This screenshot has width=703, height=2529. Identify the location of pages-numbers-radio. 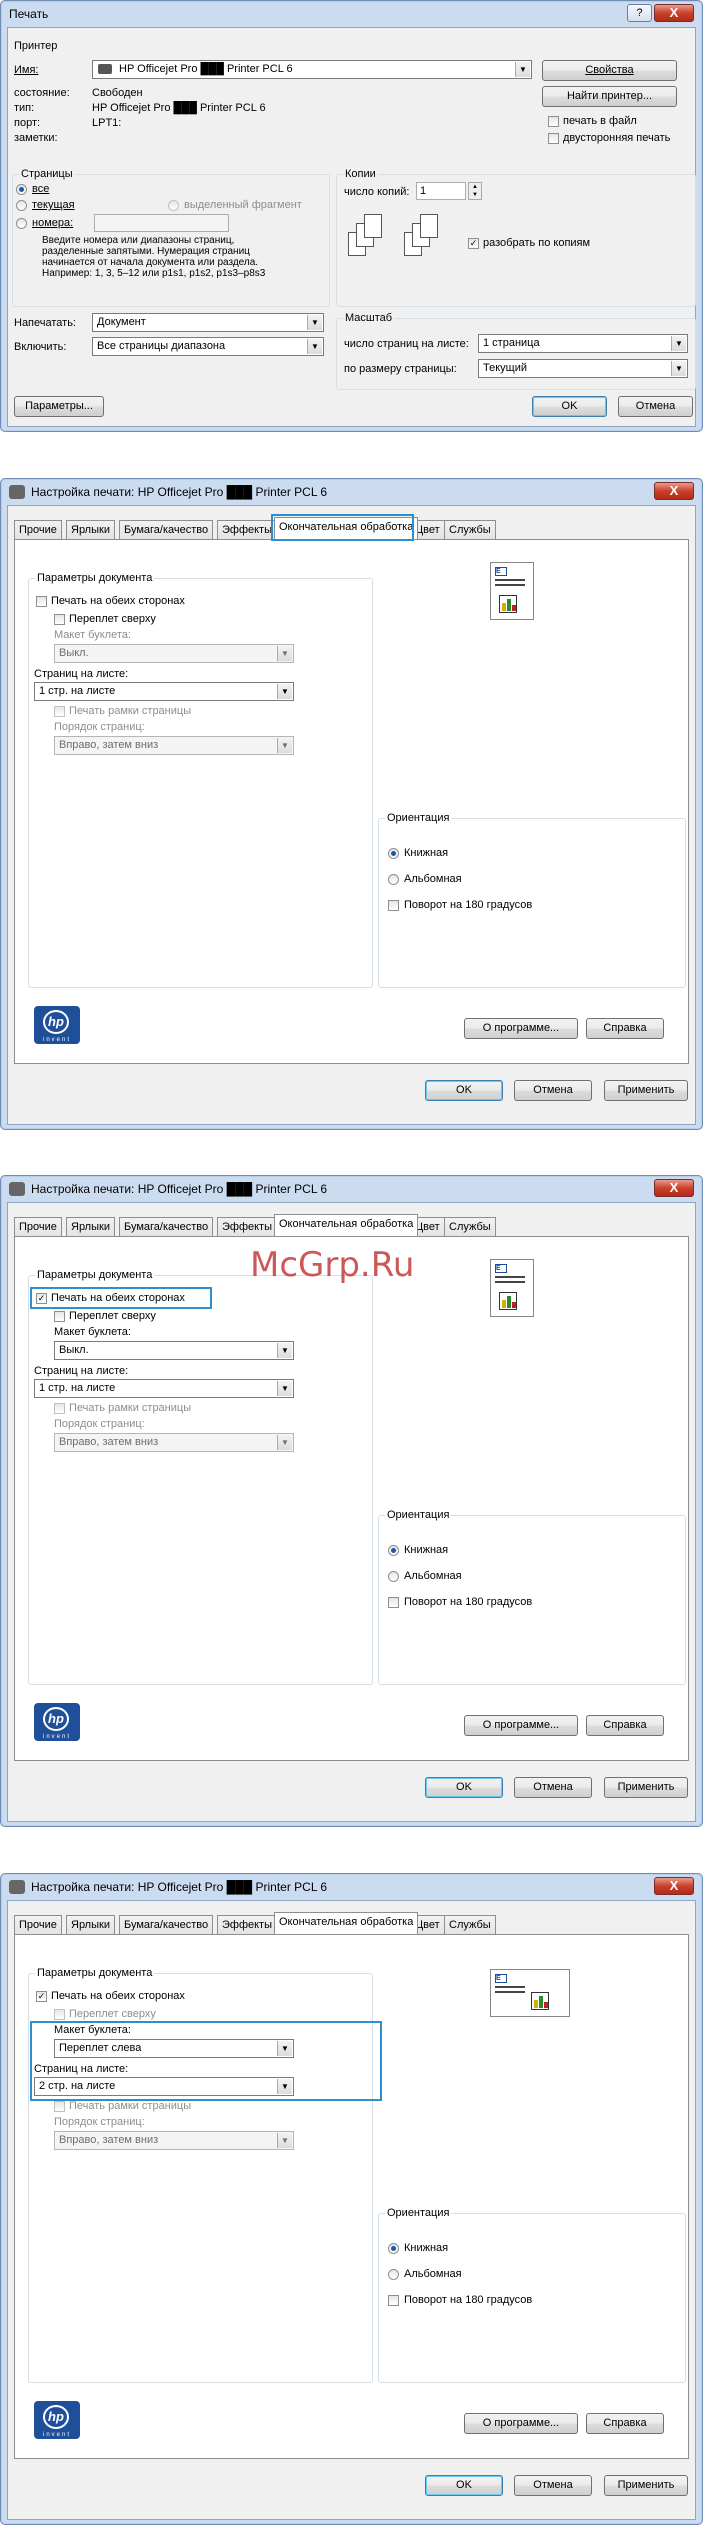
(21, 223).